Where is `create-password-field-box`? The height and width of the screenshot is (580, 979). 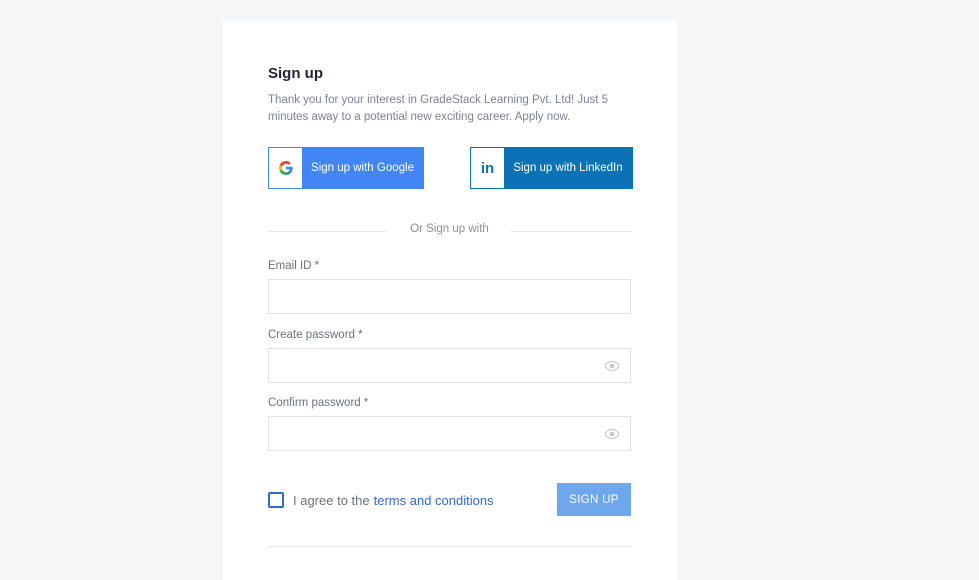
create-password-field-box is located at coordinates (449, 365).